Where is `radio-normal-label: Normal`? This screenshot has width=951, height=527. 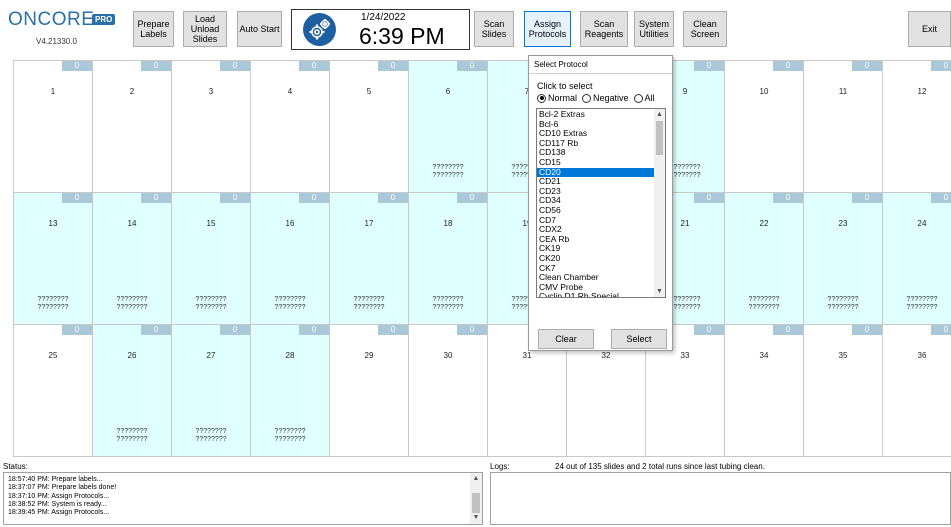 radio-normal-label: Normal is located at coordinates (563, 98).